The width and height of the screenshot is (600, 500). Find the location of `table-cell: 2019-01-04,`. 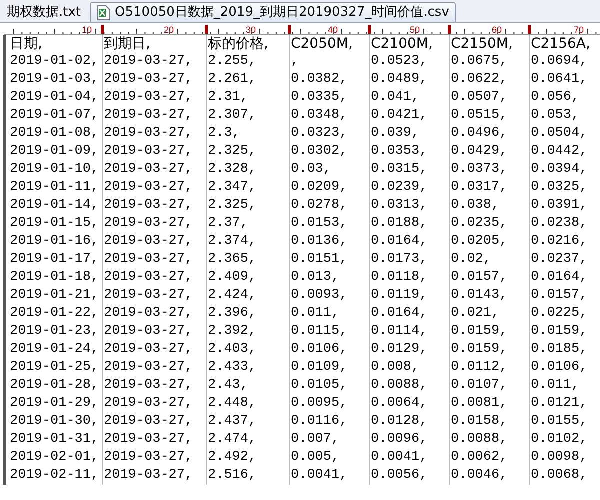

table-cell: 2019-01-04, is located at coordinates (55, 97).